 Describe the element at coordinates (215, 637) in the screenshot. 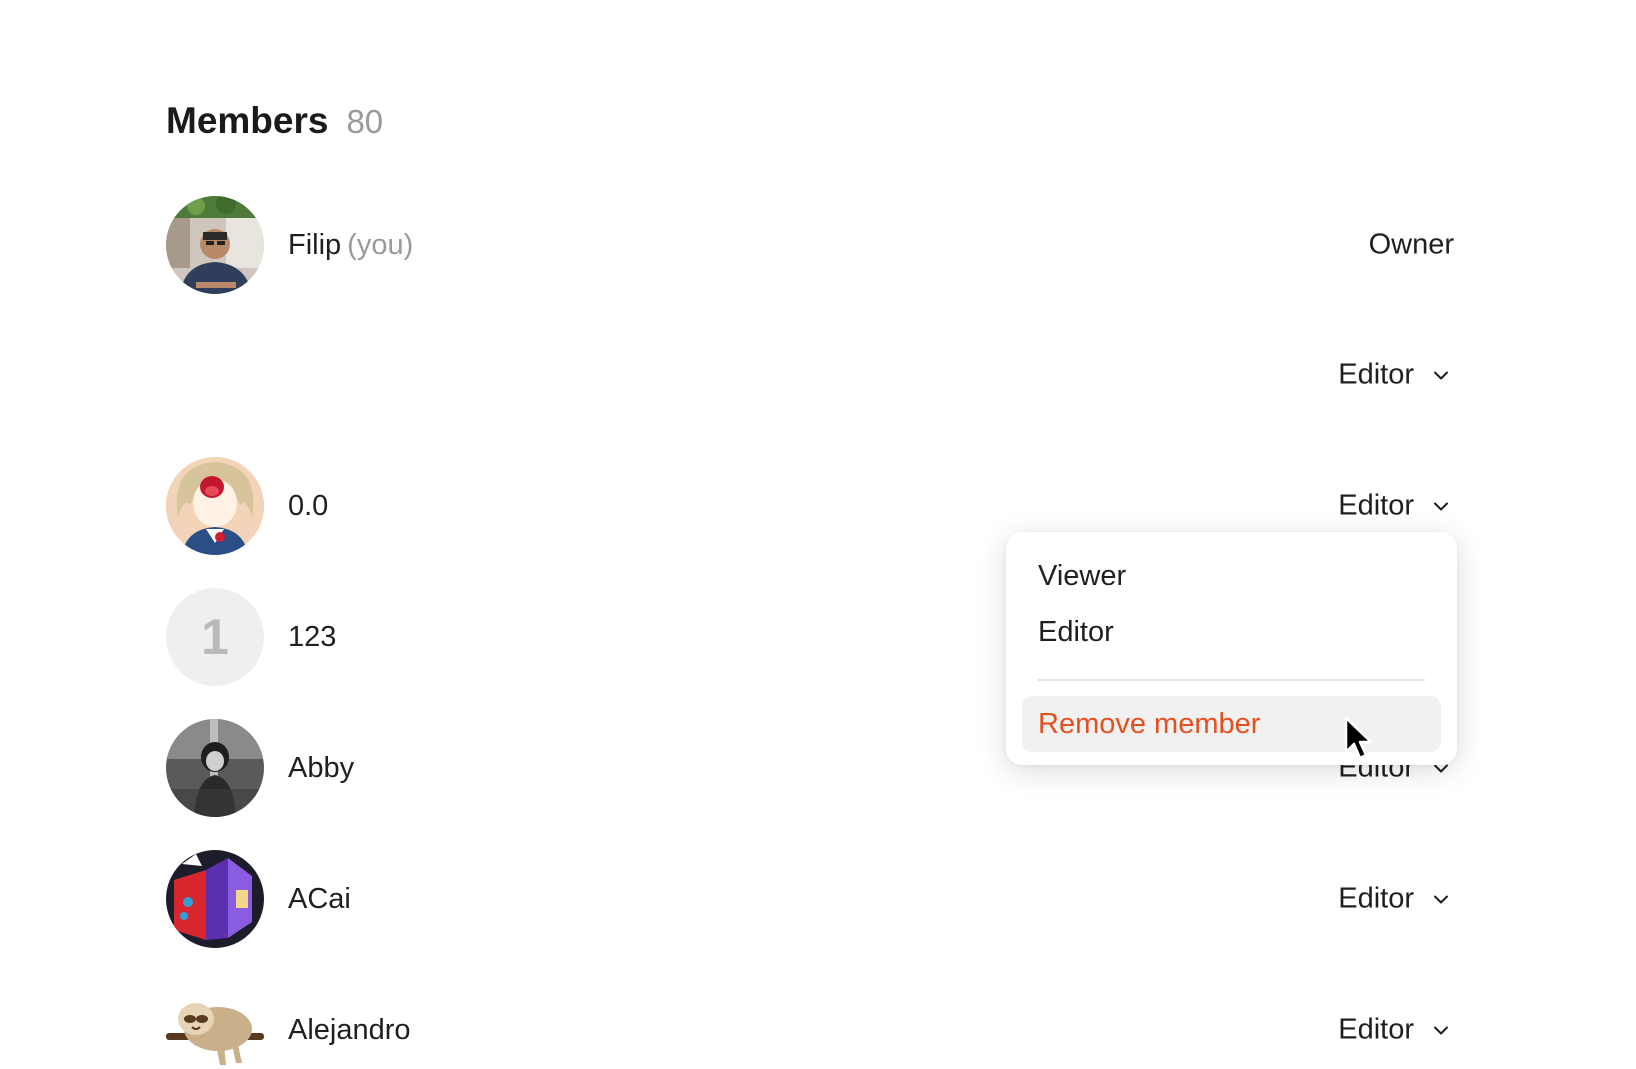

I see `avatar: 1` at that location.